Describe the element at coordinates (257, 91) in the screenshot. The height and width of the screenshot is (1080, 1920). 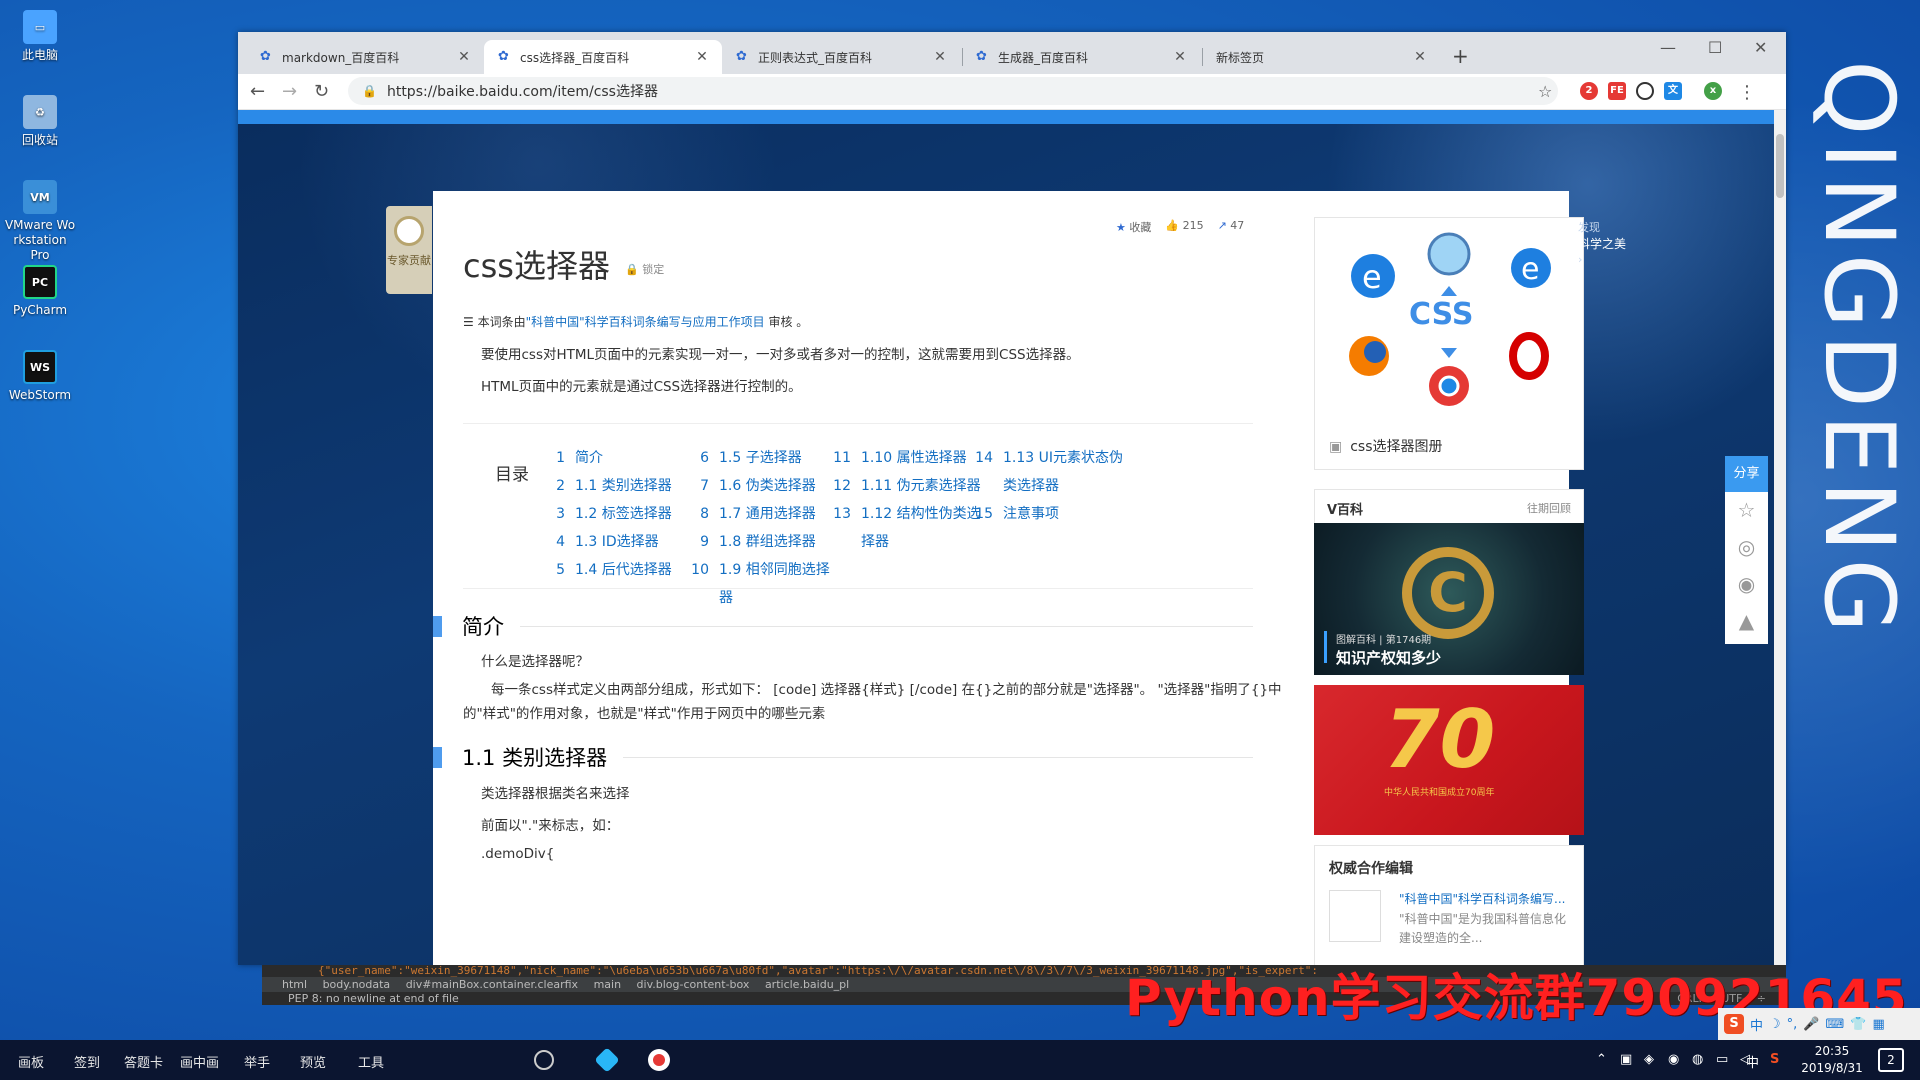
I see `back-icon: ←` at that location.